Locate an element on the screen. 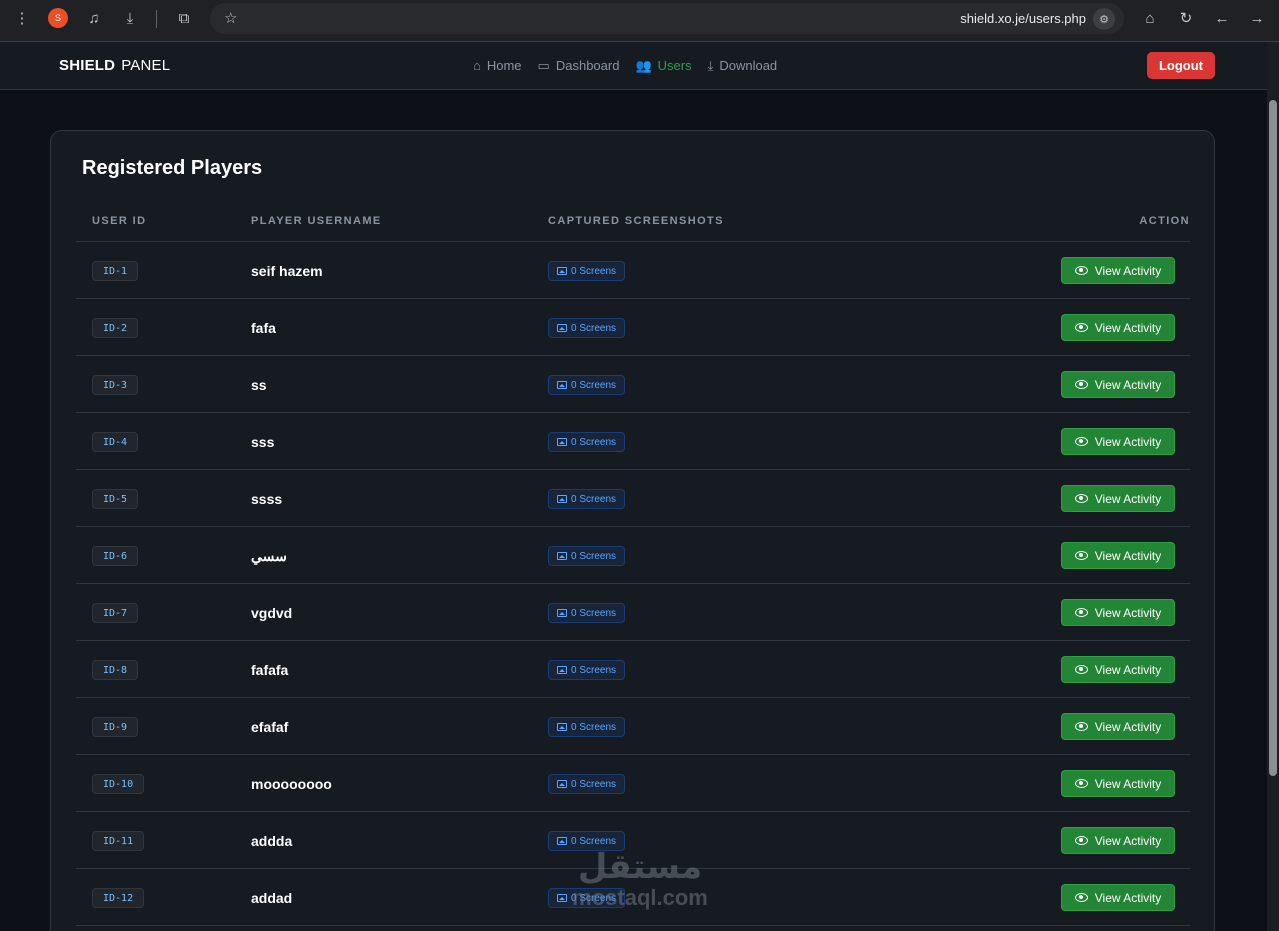  user-id-badge: ID-8 is located at coordinates (115, 670).